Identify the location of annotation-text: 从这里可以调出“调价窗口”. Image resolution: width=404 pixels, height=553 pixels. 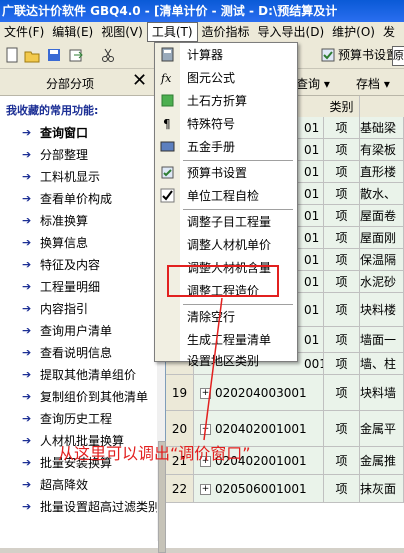
(154, 453).